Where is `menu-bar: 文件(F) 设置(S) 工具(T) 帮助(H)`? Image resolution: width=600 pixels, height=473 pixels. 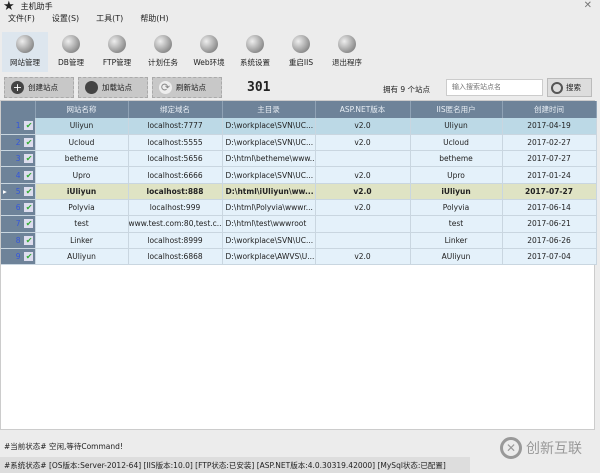
menu-bar: 文件(F) 设置(S) 工具(T) 帮助(H) is located at coordinates (88, 18).